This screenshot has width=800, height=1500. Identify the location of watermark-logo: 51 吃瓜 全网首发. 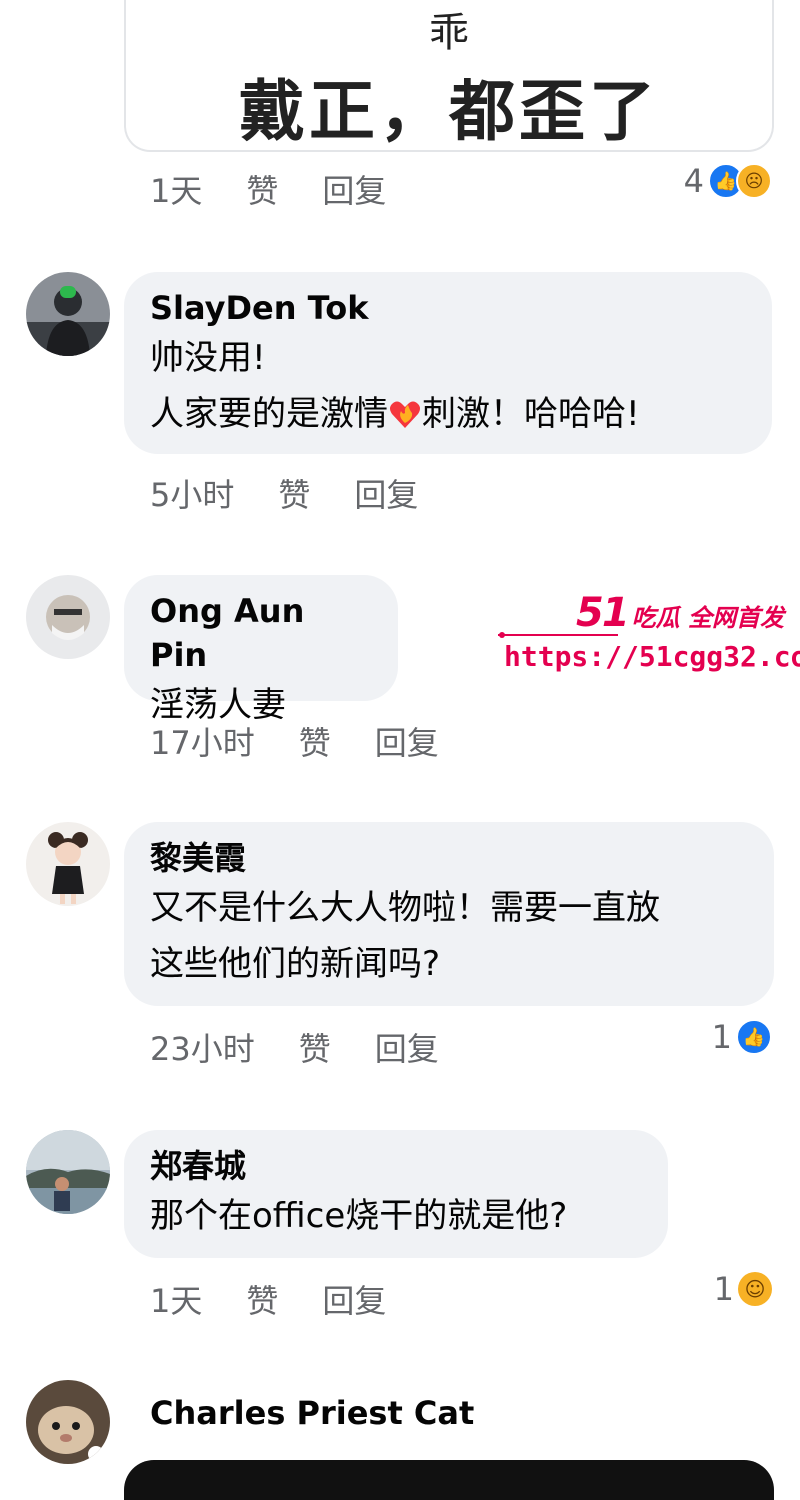
(680, 613).